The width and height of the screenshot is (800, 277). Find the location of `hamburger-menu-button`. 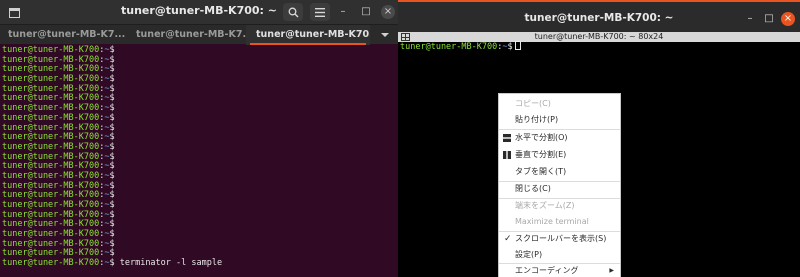

hamburger-menu-button is located at coordinates (320, 12).